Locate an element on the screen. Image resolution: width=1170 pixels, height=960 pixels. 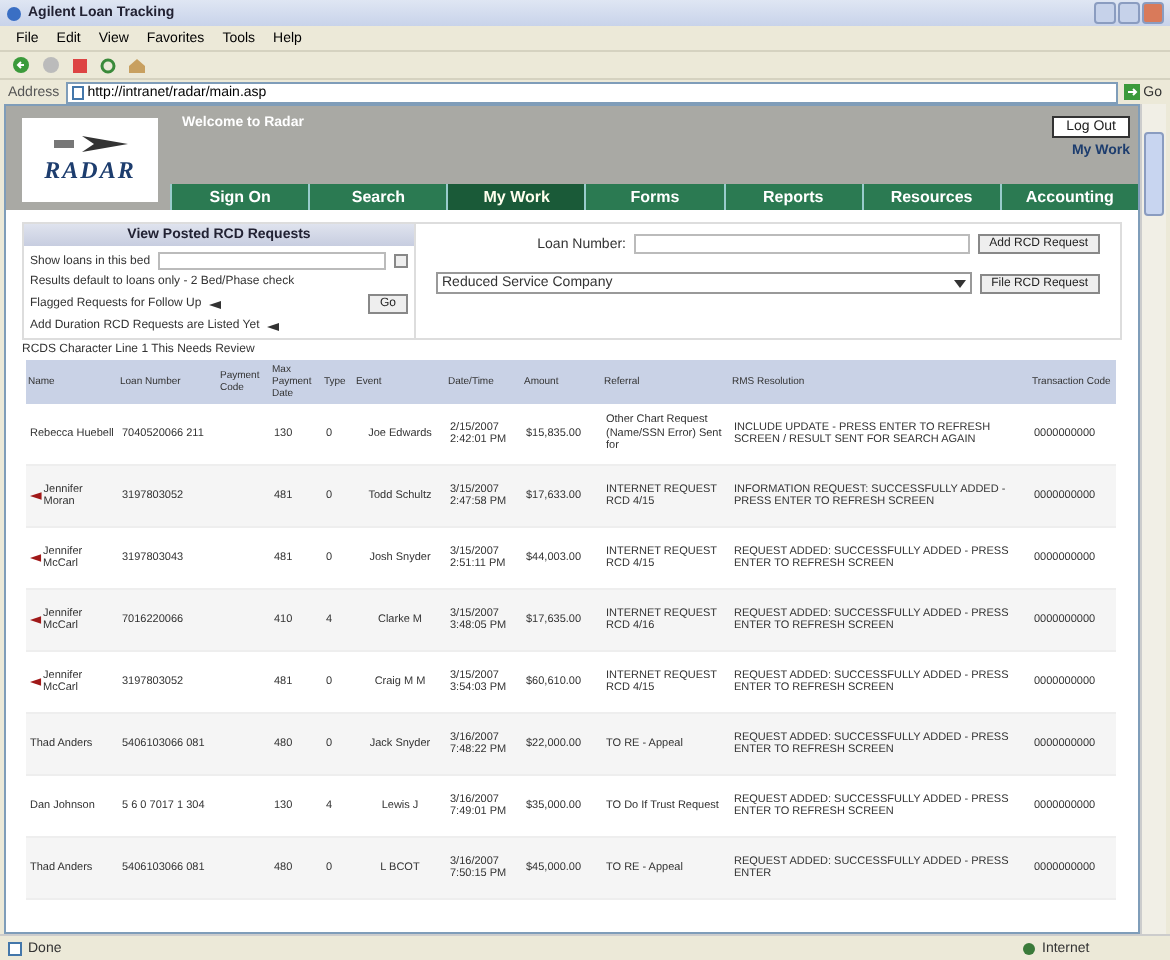
arrow-logo-icon is located at coordinates (90, 144).